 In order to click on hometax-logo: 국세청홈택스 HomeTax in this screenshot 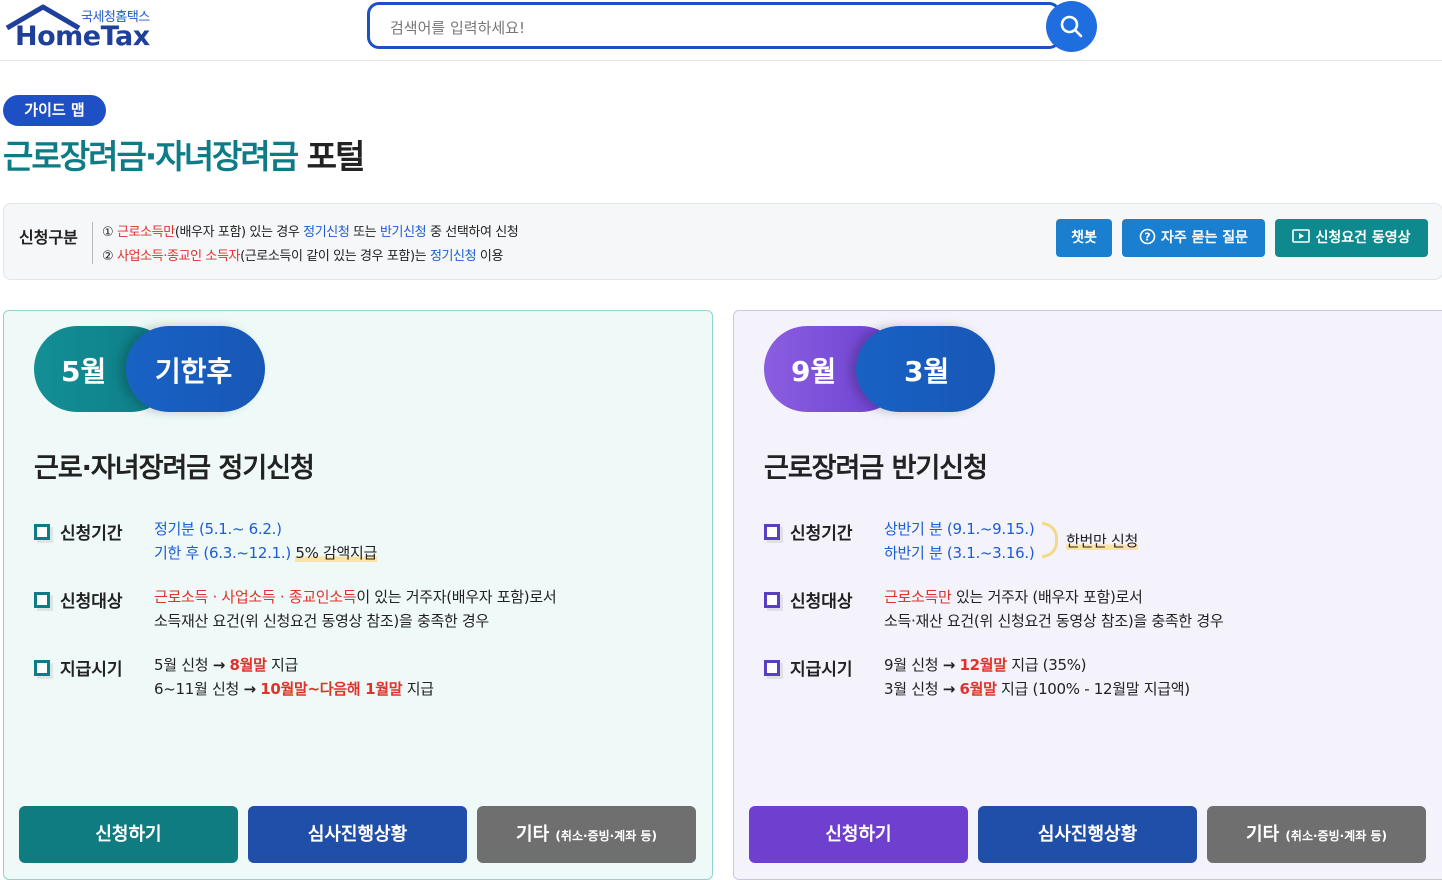, I will do `click(78, 28)`.